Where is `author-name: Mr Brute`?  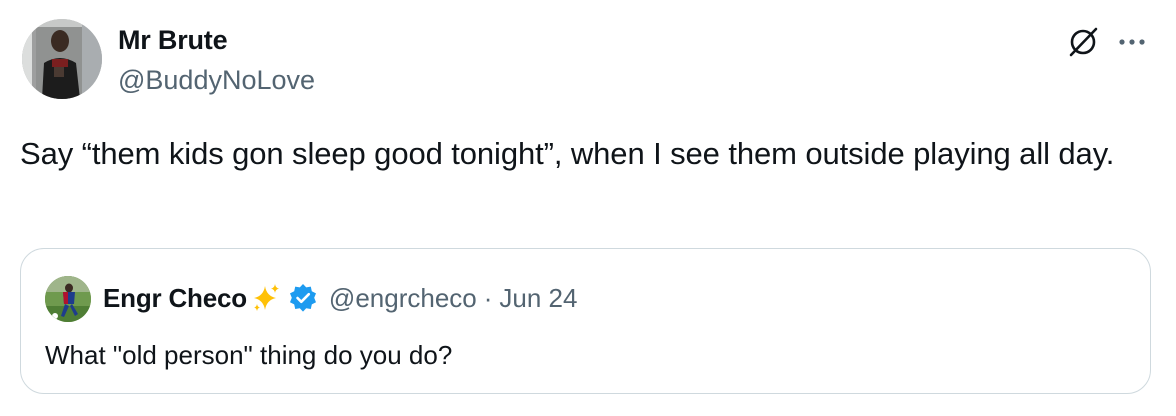
author-name: Mr Brute is located at coordinates (173, 40).